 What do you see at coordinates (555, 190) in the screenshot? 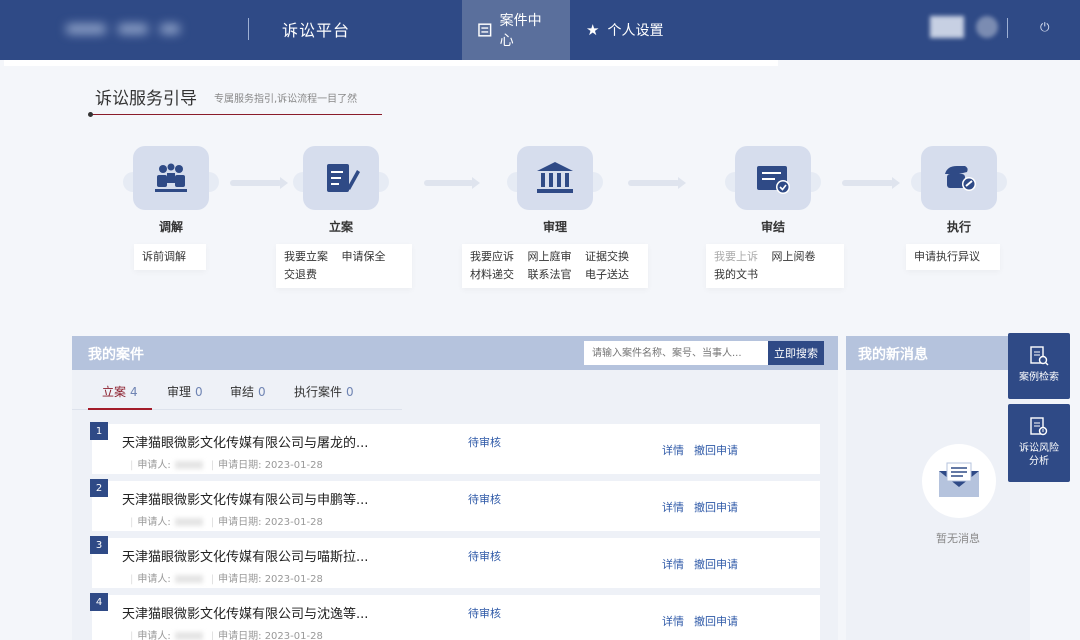
I see `step-trial: 审理` at bounding box center [555, 190].